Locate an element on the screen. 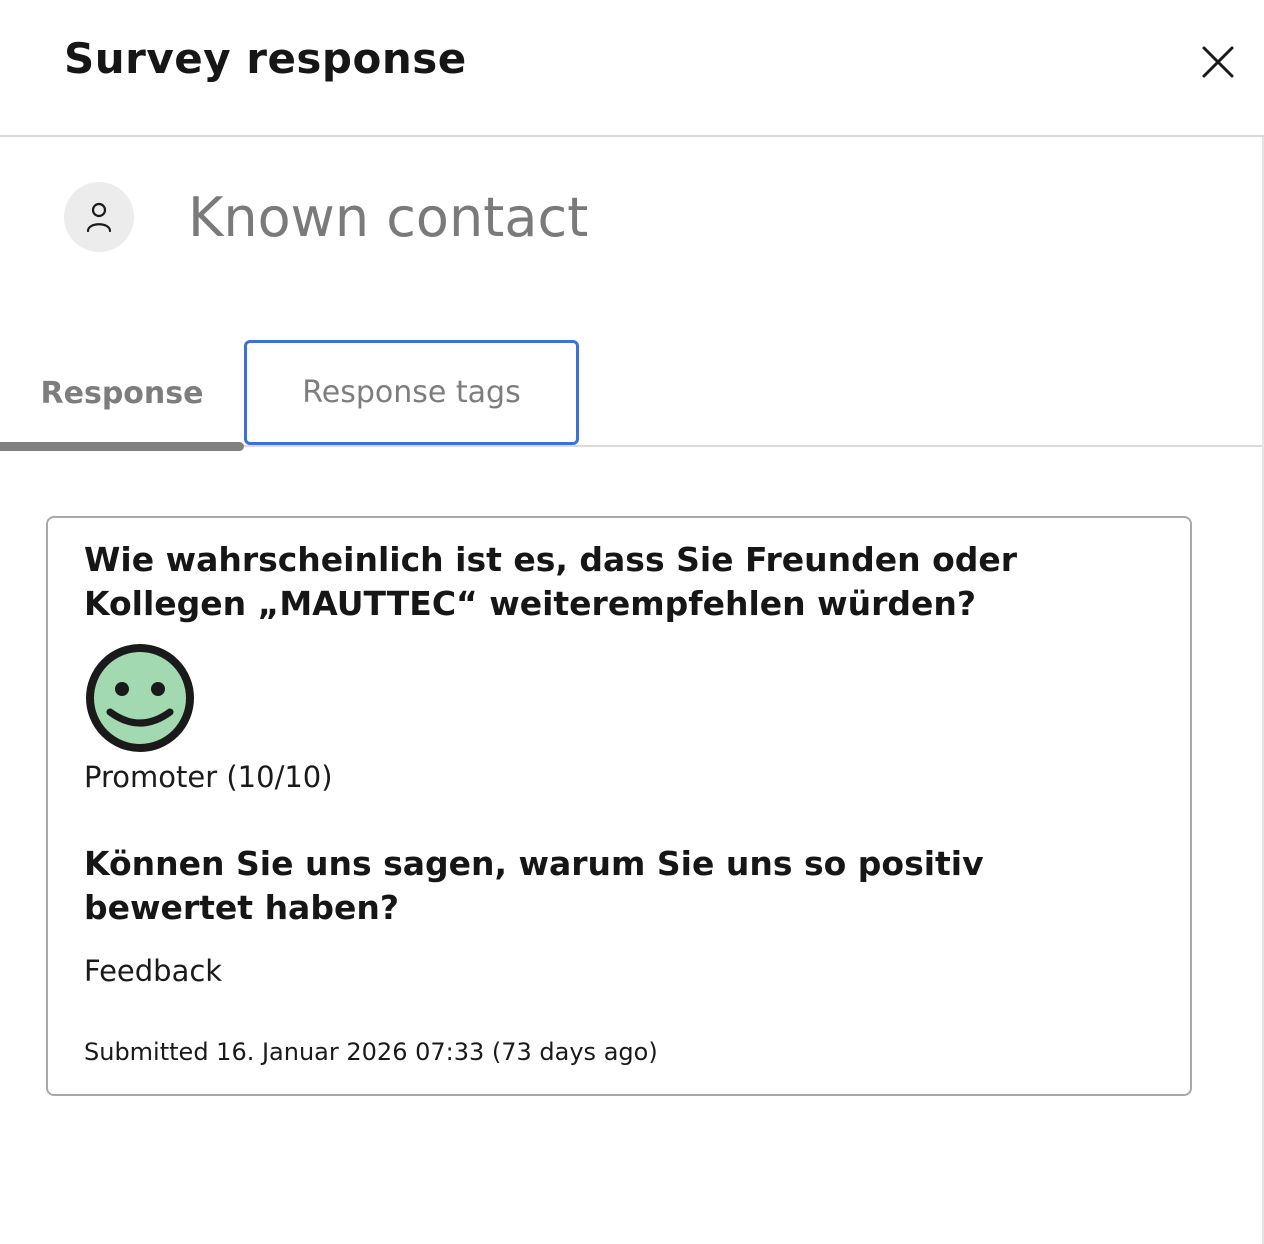 Image resolution: width=1264 pixels, height=1244 pixels. close-icon is located at coordinates (1218, 62).